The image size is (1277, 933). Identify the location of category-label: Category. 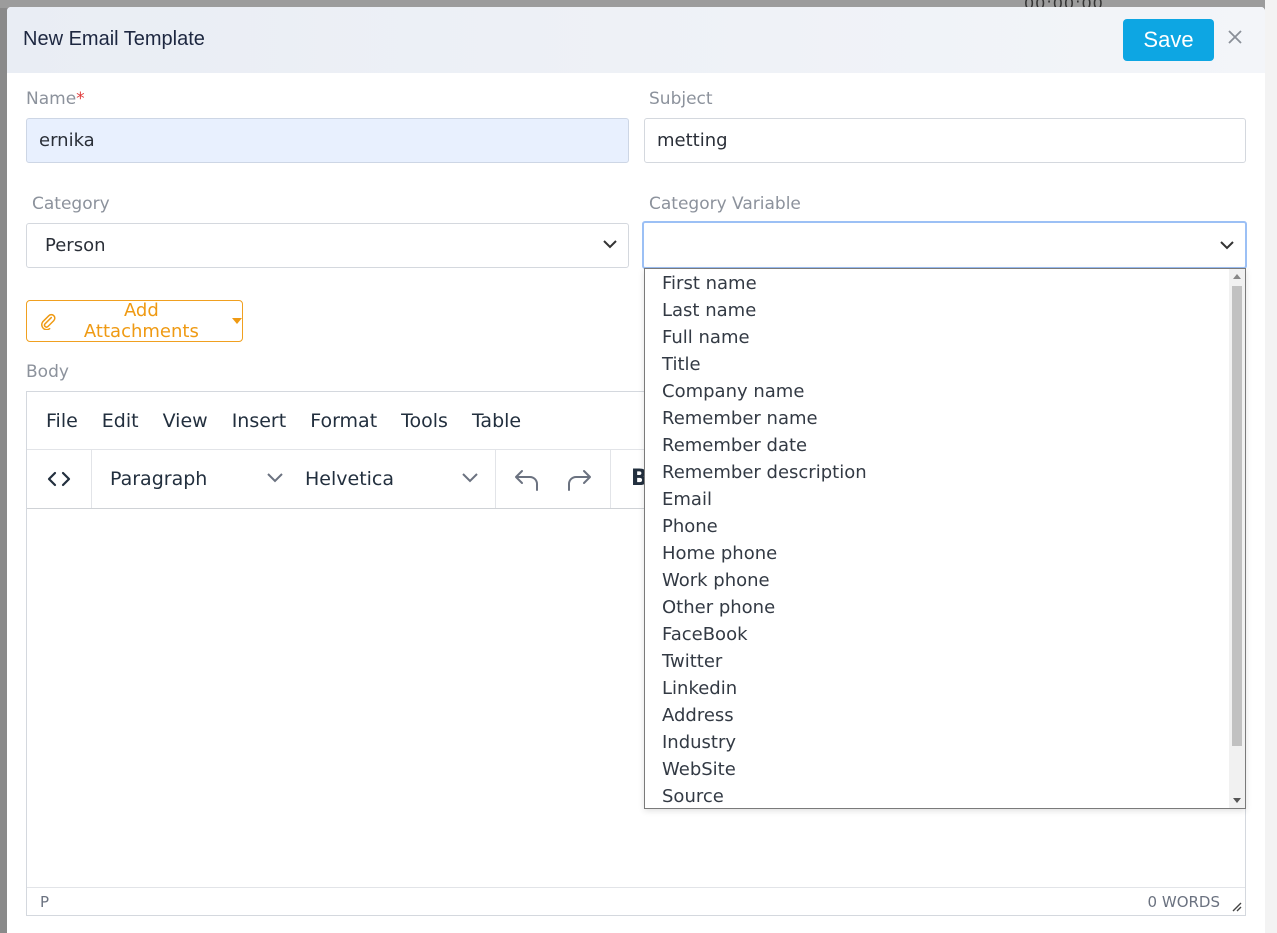
(71, 204).